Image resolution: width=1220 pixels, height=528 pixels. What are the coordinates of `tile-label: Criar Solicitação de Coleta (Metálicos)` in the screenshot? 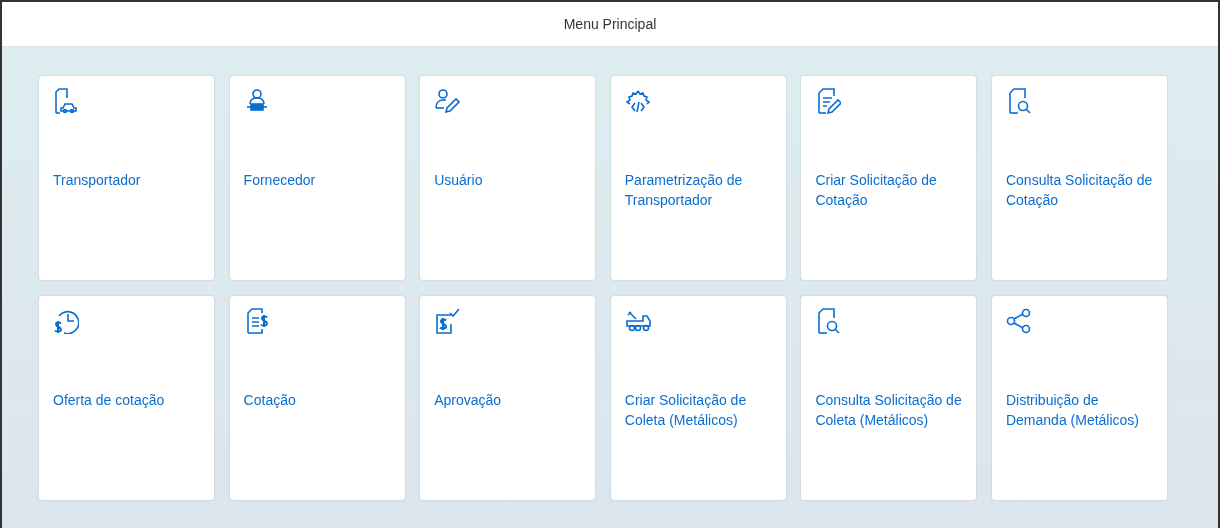 It's located at (686, 410).